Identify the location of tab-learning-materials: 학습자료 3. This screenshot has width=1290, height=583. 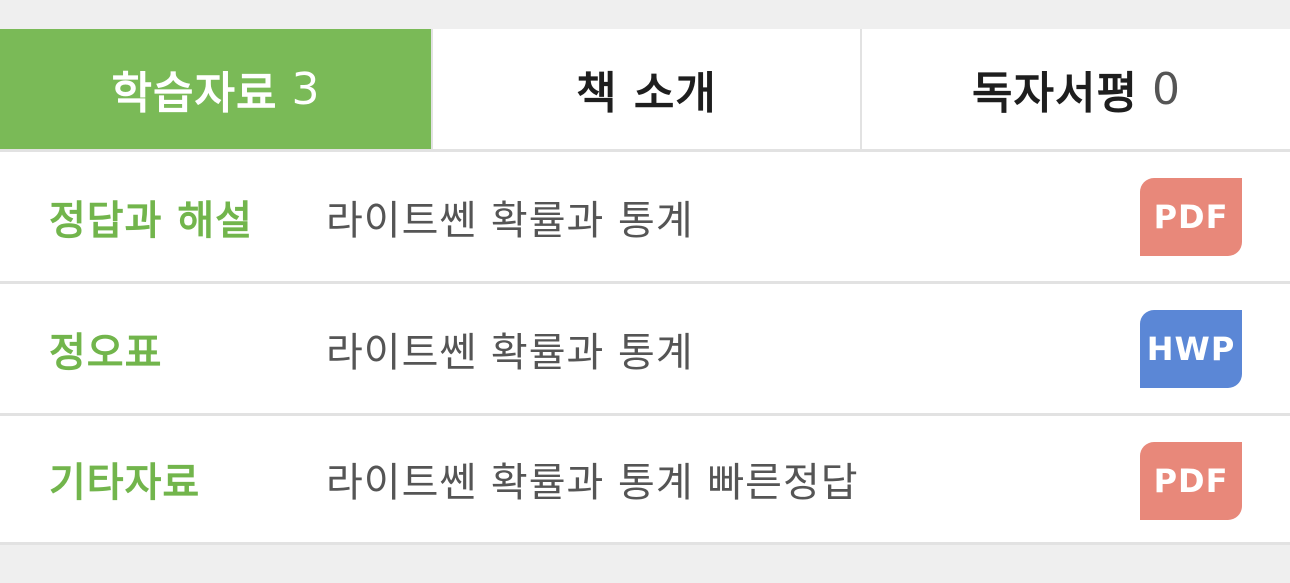
(215, 89).